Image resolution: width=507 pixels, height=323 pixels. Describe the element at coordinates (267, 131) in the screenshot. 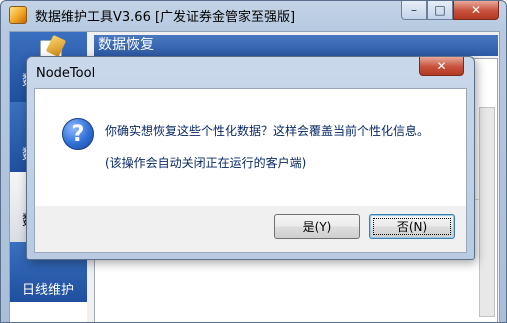

I see `dialog-message: 你确实想恢复这些个性化数据？这样会覆盖当前个性化信息。` at that location.